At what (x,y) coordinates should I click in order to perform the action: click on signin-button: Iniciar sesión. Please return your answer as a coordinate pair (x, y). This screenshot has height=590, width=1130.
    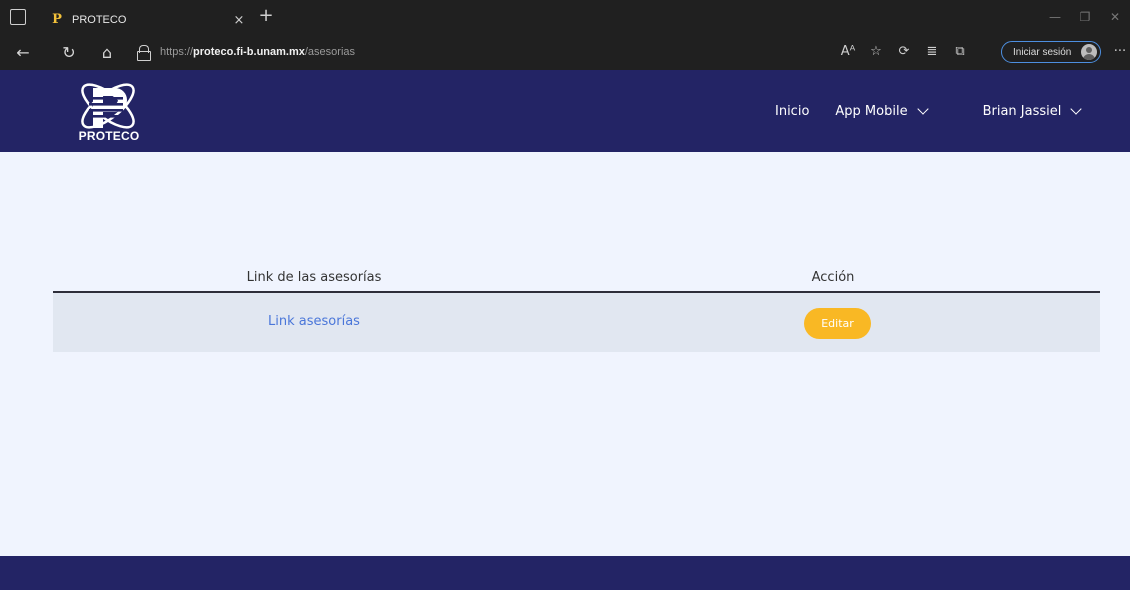
    Looking at the image, I should click on (1051, 52).